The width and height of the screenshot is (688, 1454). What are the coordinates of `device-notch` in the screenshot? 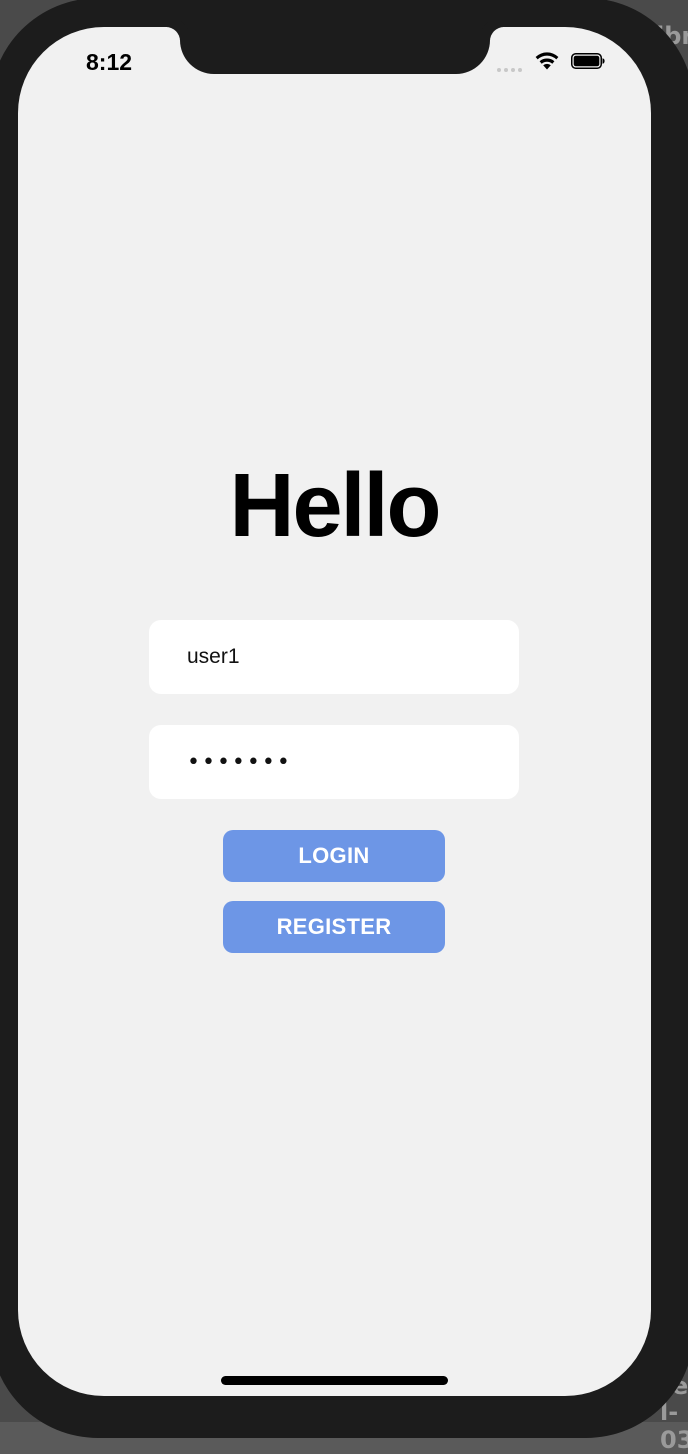 It's located at (335, 50).